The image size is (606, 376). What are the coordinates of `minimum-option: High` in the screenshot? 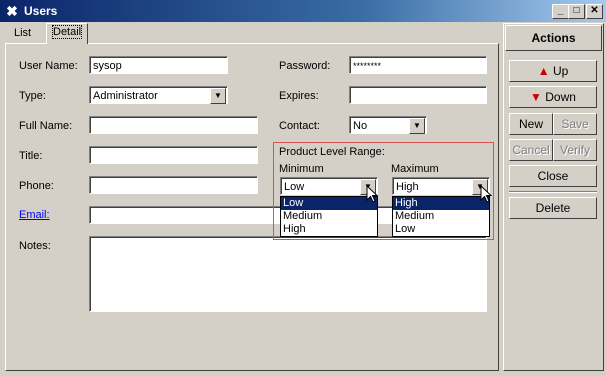 It's located at (329, 229).